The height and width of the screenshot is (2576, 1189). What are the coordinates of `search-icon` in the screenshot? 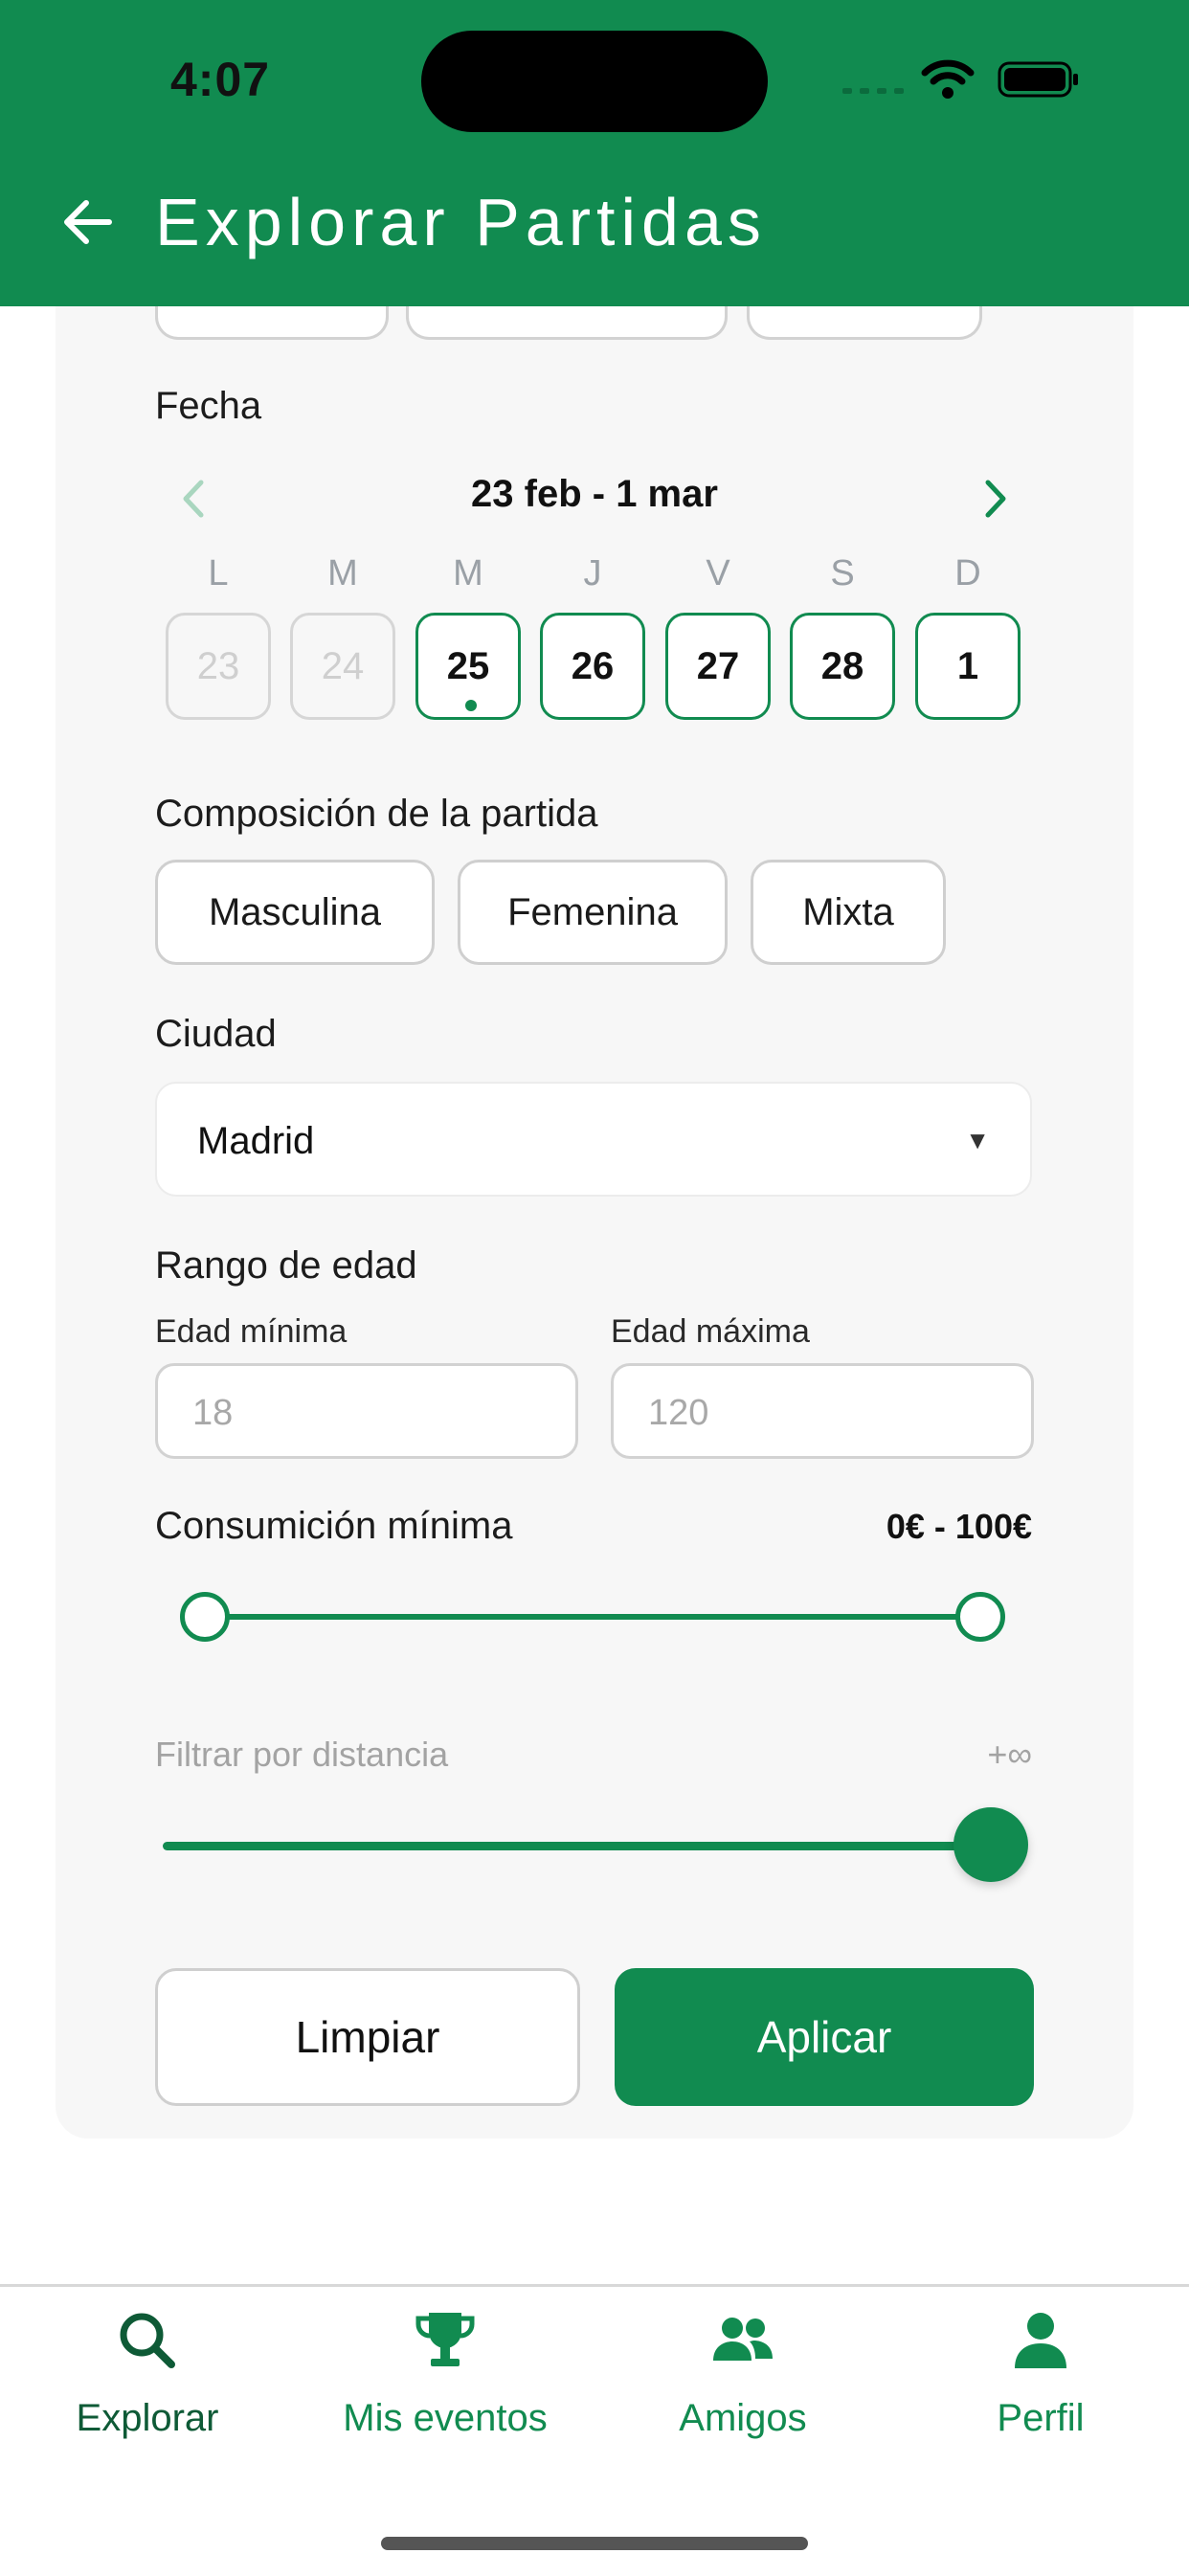 It's located at (147, 2341).